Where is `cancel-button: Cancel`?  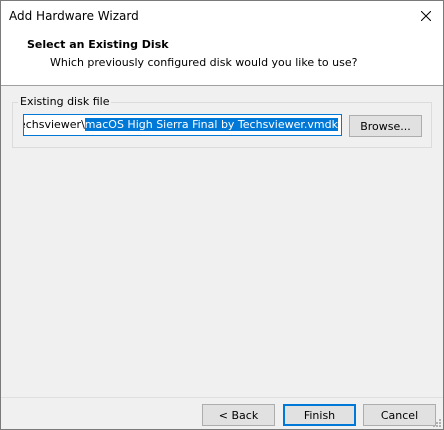 cancel-button: Cancel is located at coordinates (399, 415).